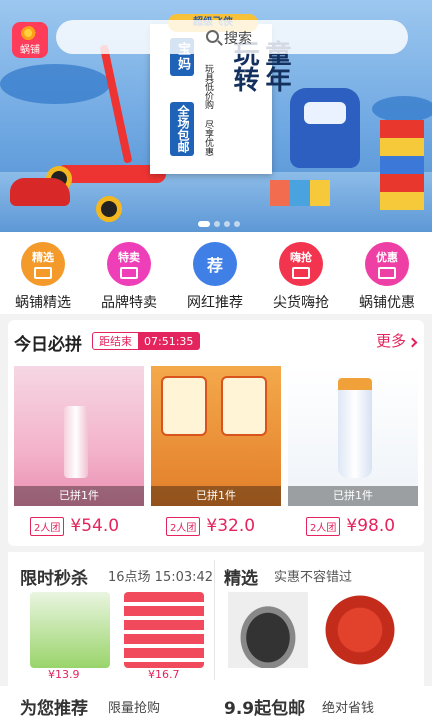 The image size is (432, 720). What do you see at coordinates (208, 138) in the screenshot?
I see `discount-text: 尽享优惠` at bounding box center [208, 138].